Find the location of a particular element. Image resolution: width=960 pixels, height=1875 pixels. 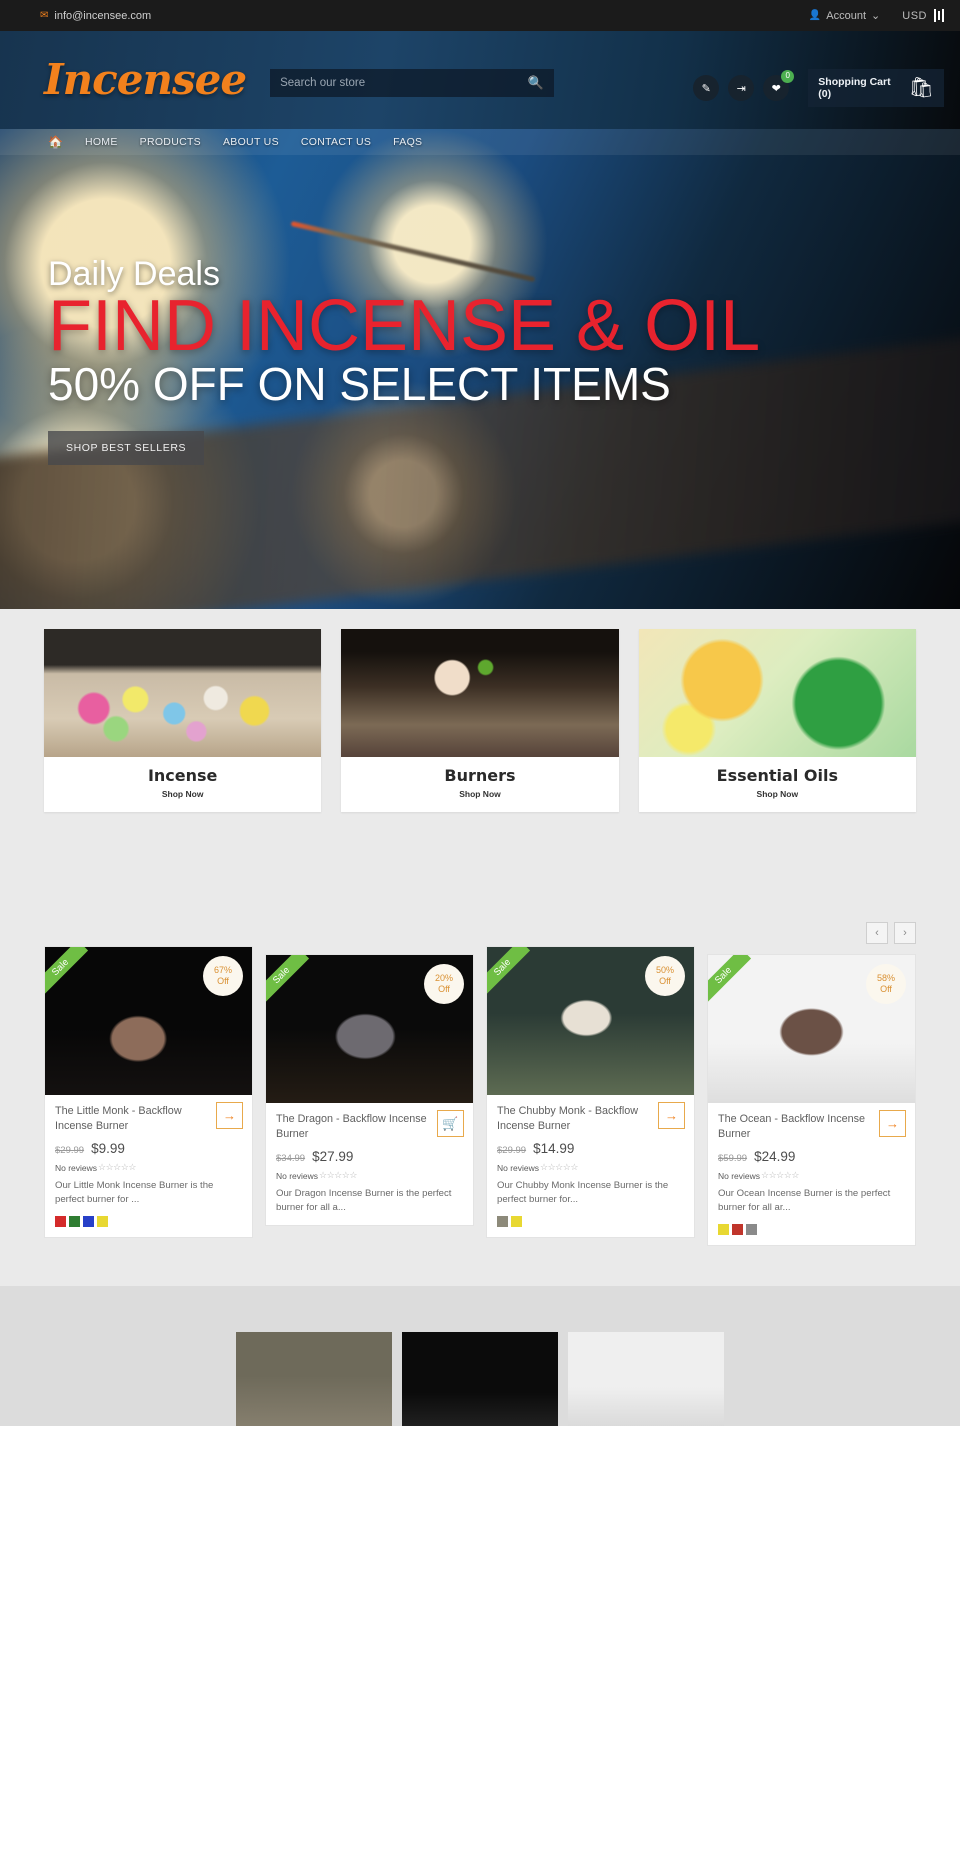

carousel-prev-button: ‹ is located at coordinates (877, 933).